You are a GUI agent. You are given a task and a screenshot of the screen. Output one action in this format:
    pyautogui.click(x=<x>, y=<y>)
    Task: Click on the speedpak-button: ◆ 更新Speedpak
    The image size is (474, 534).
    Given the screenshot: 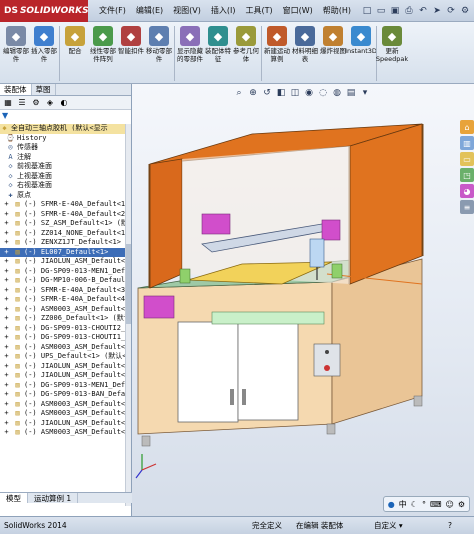 What is the action you would take?
    pyautogui.click(x=392, y=53)
    